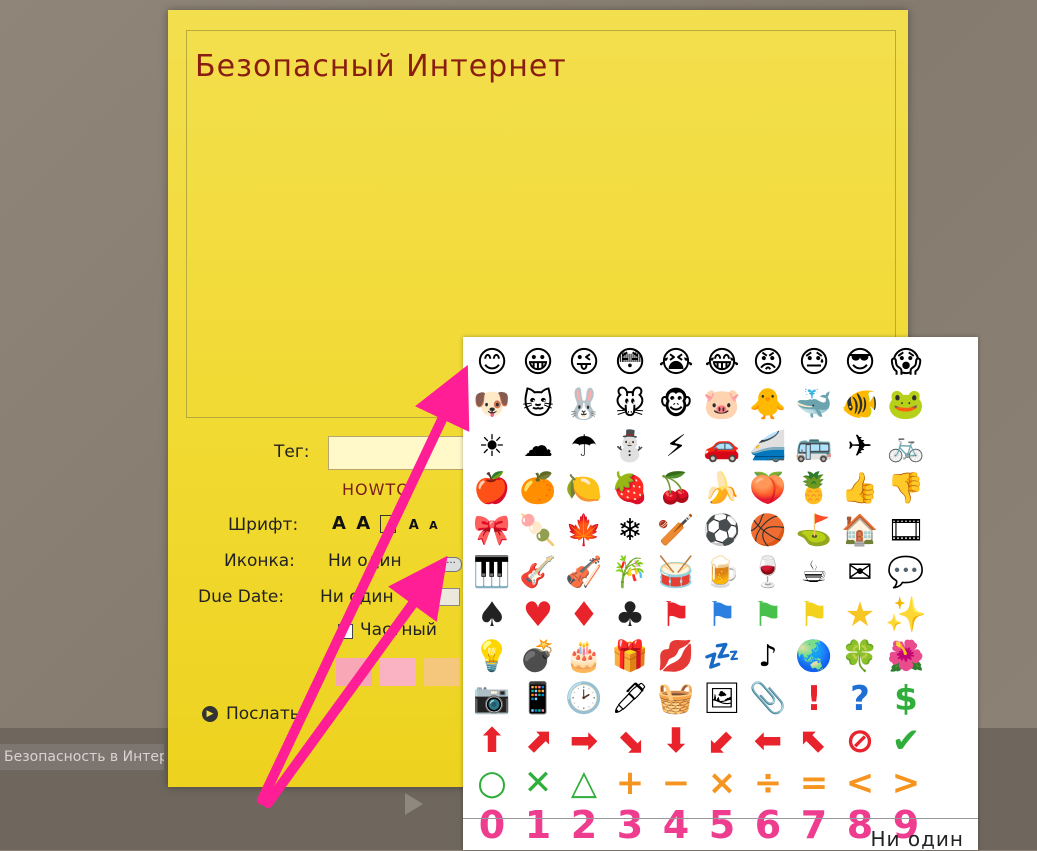 This screenshot has width=1037, height=851. Describe the element at coordinates (860, 615) in the screenshot. I see `star-icon: ★` at that location.